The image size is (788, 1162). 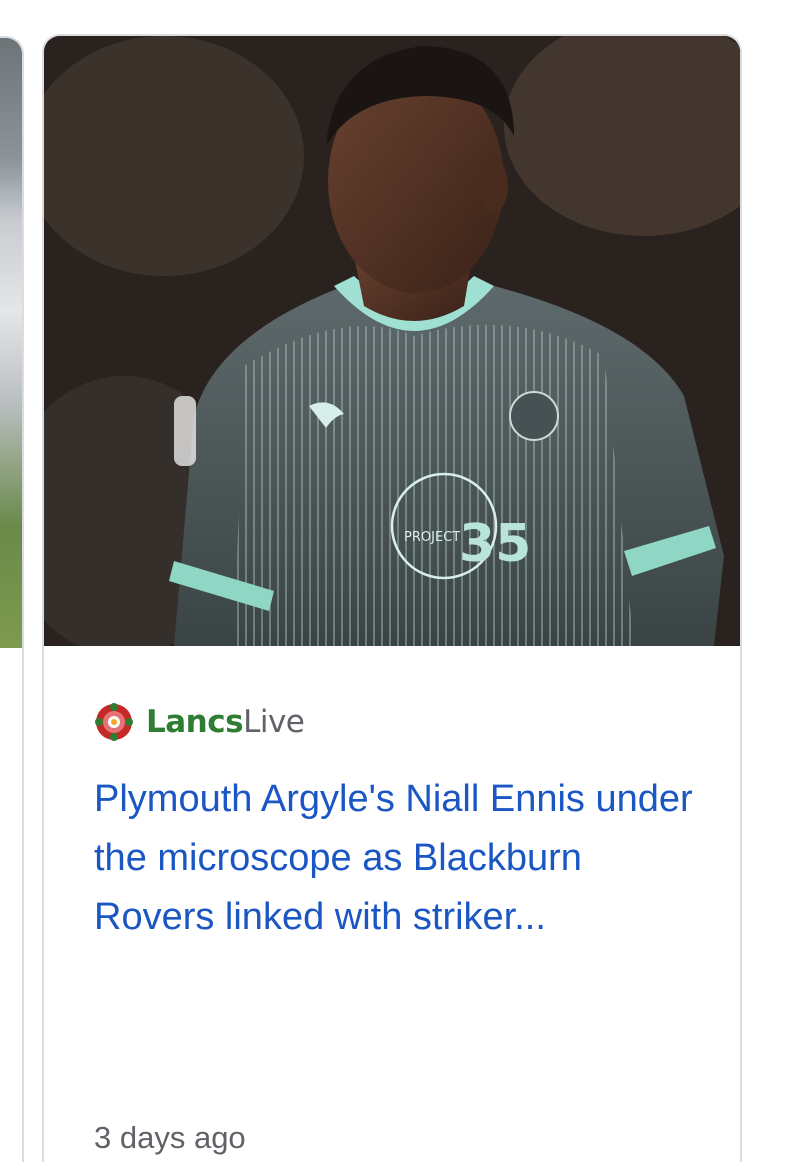 I want to click on red-rose-icon, so click(x=114, y=722).